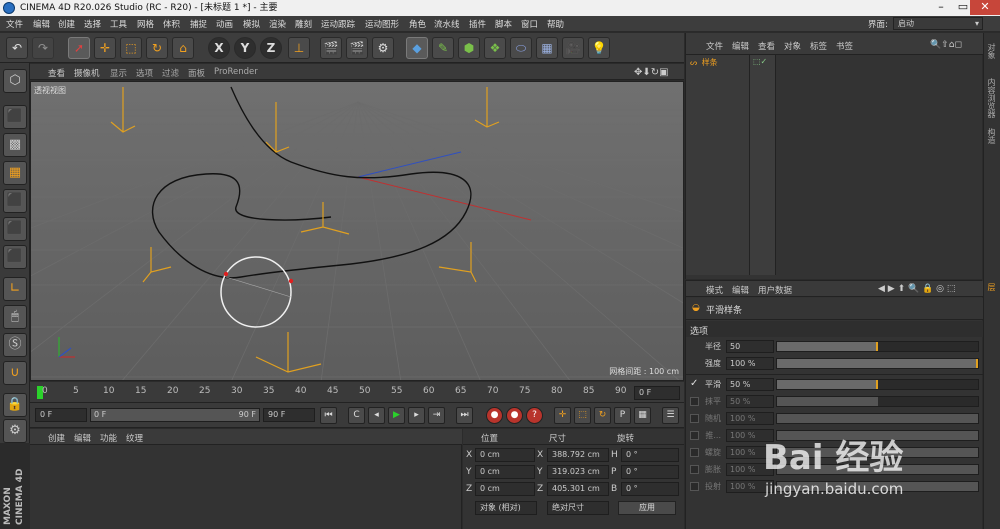  What do you see at coordinates (650, 455) in the screenshot?
I see `rotation-h-field: 0 °` at bounding box center [650, 455].